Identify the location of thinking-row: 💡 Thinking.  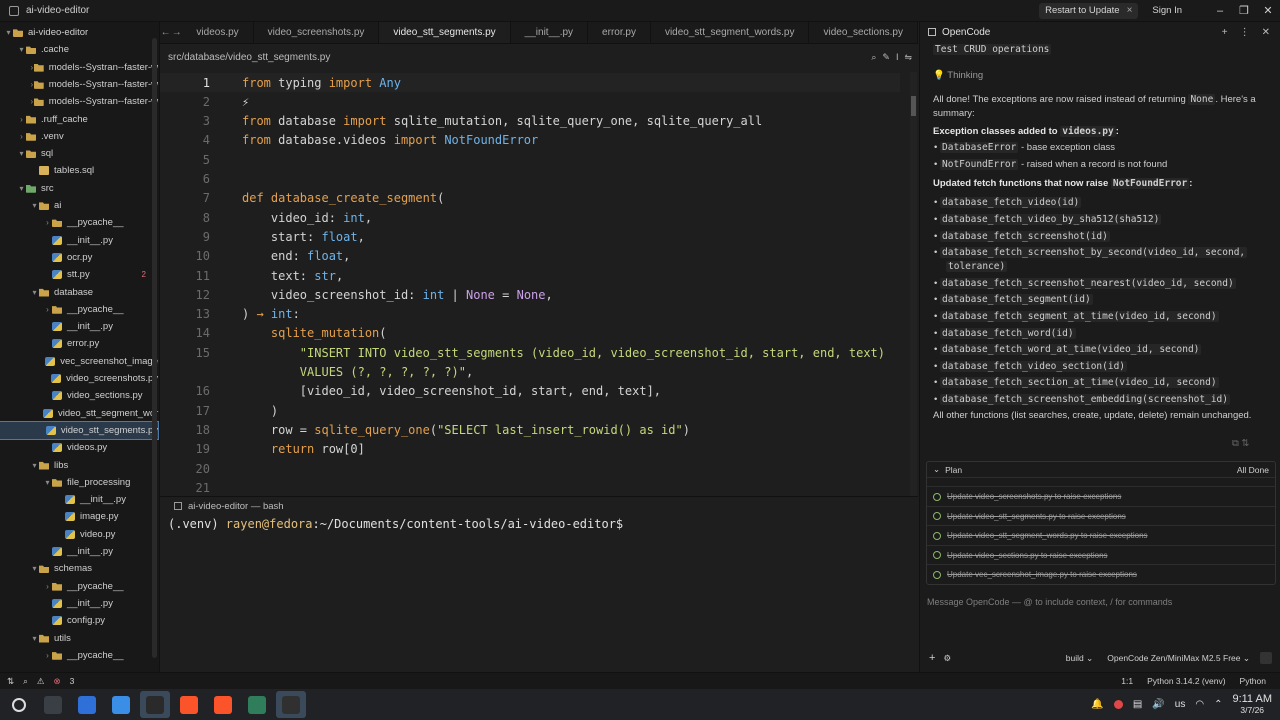
(958, 75).